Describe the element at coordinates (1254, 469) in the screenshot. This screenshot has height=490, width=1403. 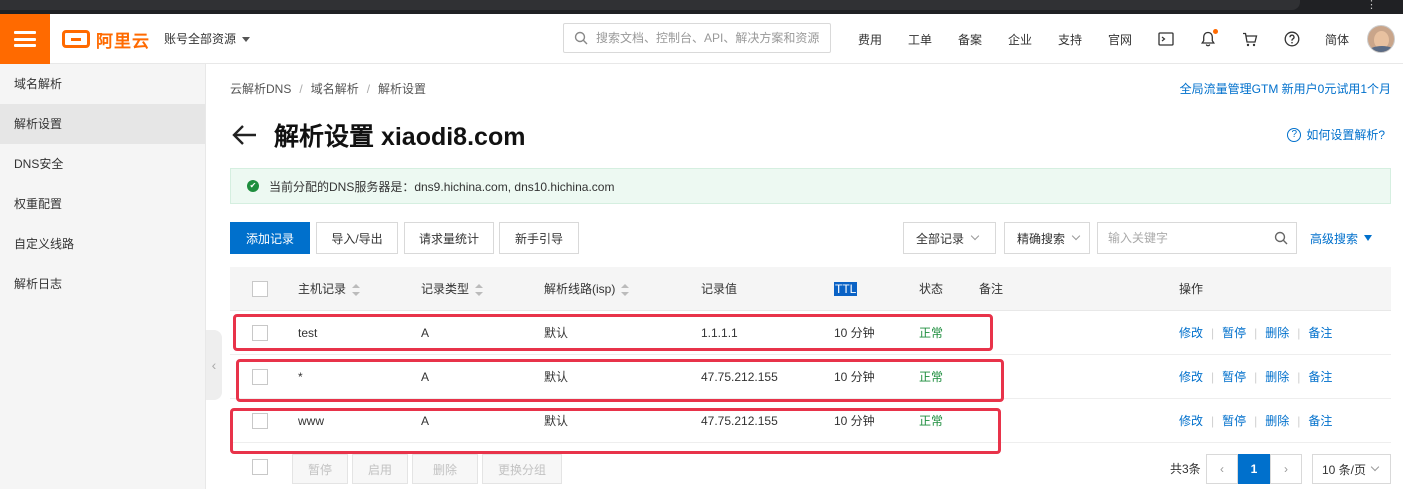
I see `page-1-button: 1` at that location.